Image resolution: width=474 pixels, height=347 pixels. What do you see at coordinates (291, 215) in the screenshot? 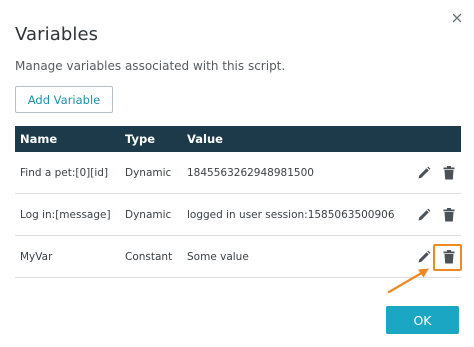
I see `variable-value: logged in user session:1585063500906` at bounding box center [291, 215].